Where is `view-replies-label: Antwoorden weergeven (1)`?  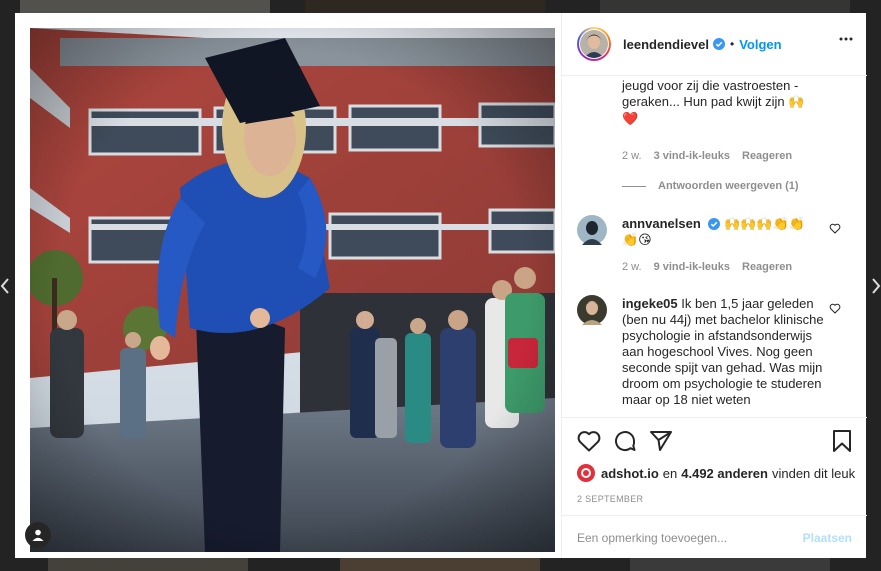 view-replies-label: Antwoorden weergeven (1) is located at coordinates (728, 186).